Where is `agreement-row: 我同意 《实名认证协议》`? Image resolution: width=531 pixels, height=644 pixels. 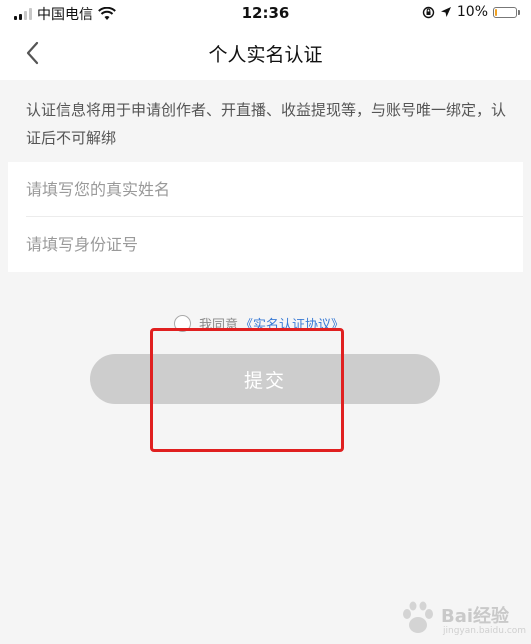
agreement-row: 我同意 《实名认证协议》 is located at coordinates (259, 323).